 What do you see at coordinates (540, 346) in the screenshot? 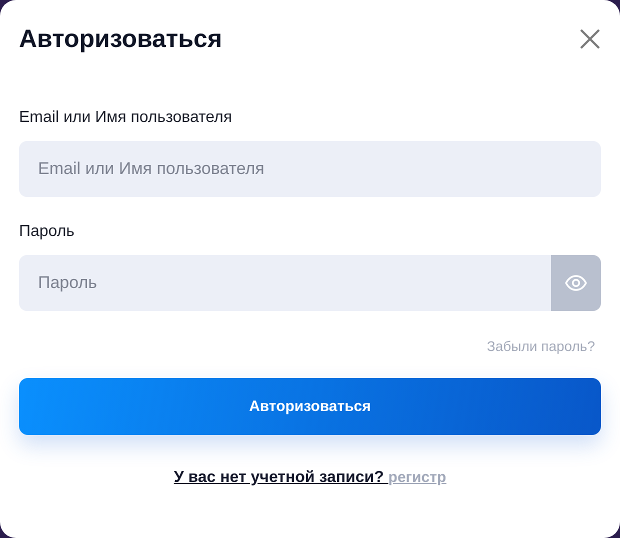
I see `forgot-password-link: Забыли пароль?` at bounding box center [540, 346].